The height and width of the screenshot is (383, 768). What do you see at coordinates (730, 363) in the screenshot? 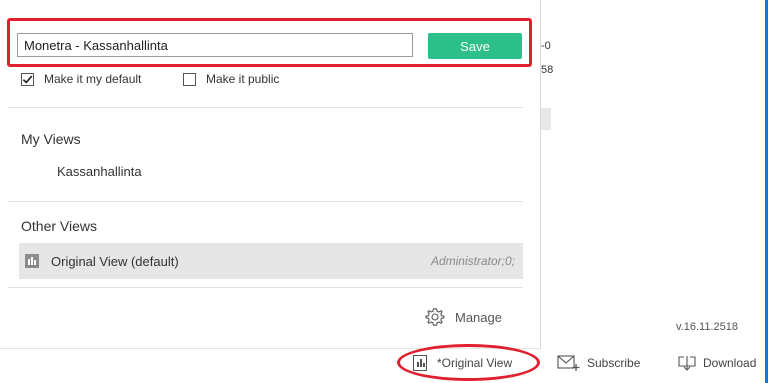
I see `download-label: Download` at bounding box center [730, 363].